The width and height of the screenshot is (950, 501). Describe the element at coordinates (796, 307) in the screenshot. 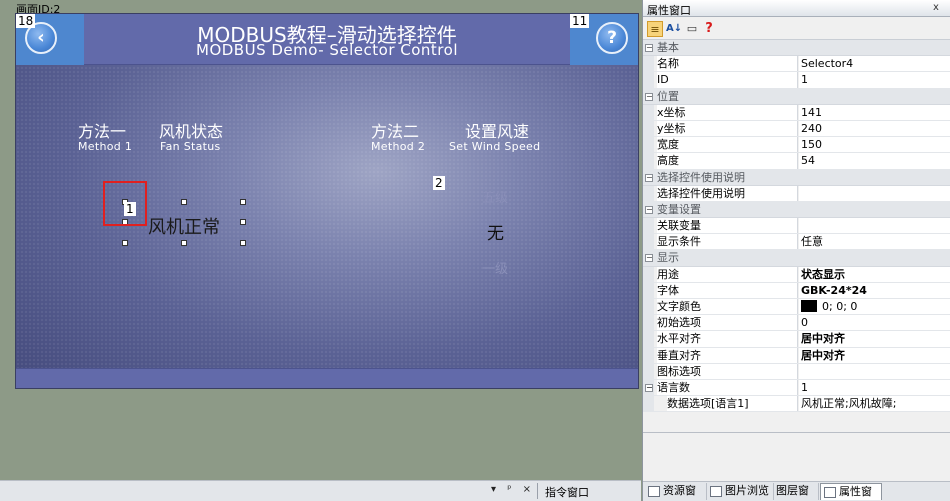

I see `property-row: 文字颜色 0; 0; 0` at that location.